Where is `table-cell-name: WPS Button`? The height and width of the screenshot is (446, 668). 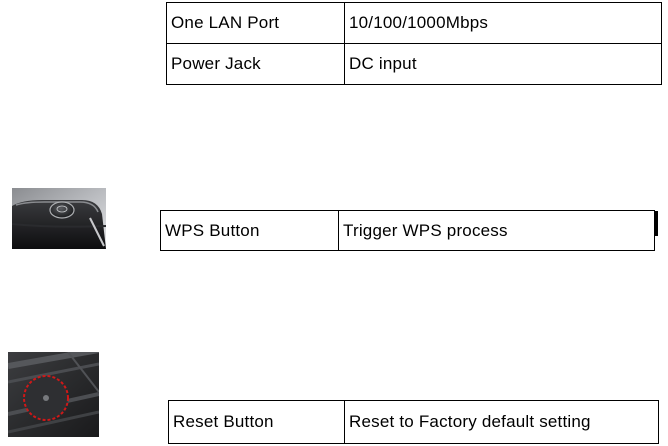
table-cell-name: WPS Button is located at coordinates (249, 230).